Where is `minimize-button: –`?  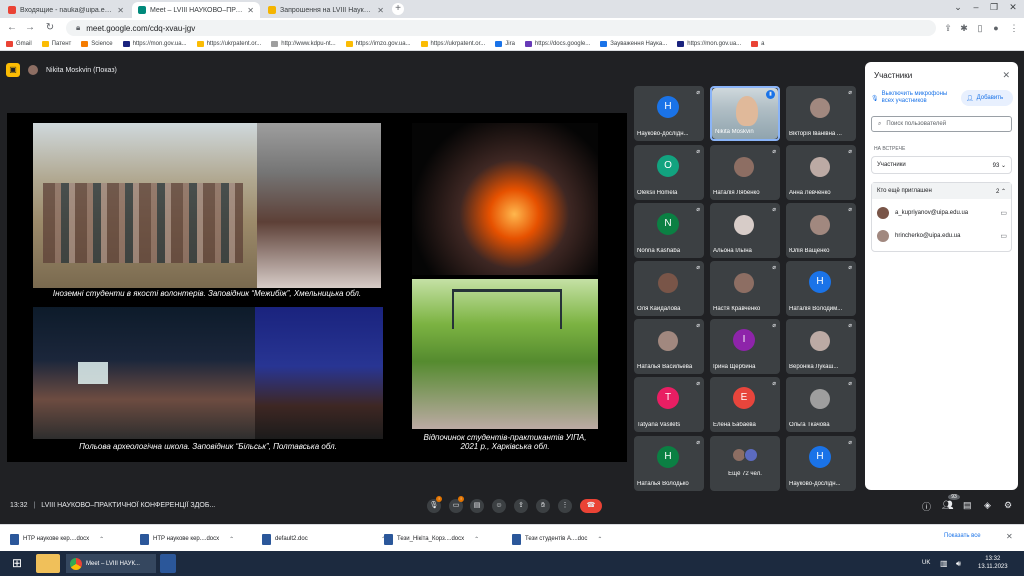
minimize-button: – is located at coordinates (976, 9).